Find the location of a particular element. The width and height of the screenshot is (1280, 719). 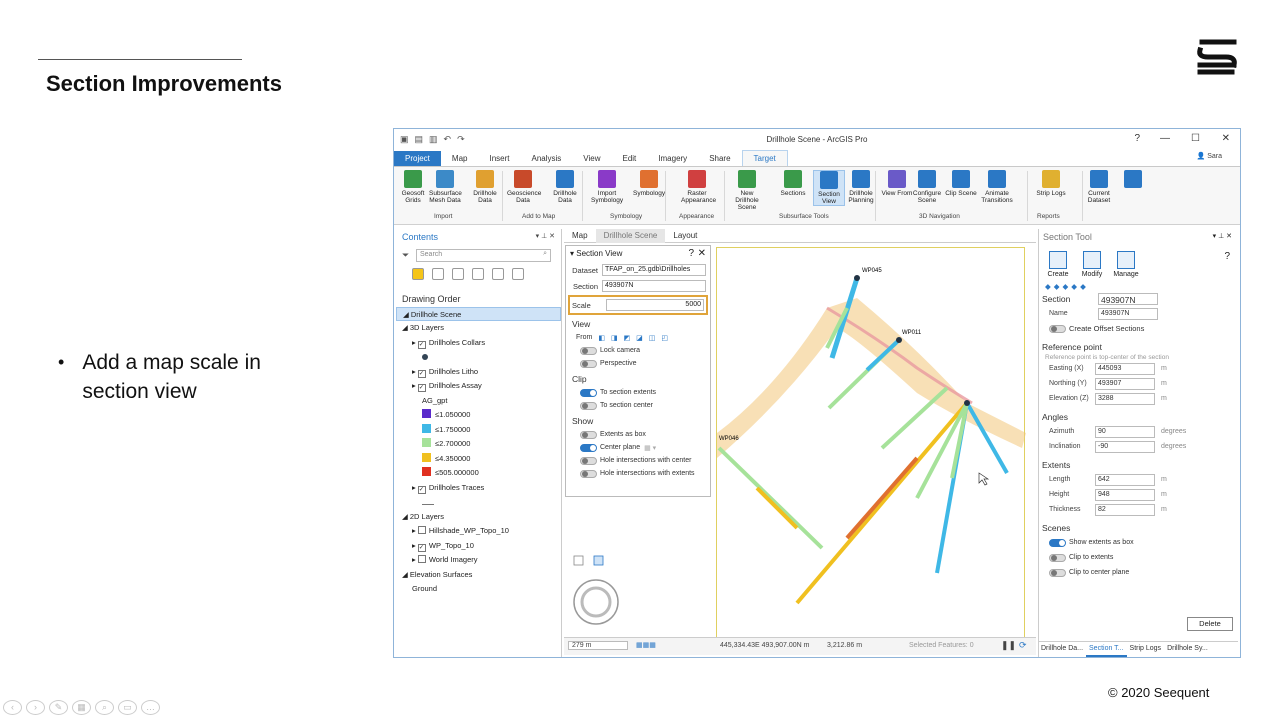

section-tool-icons: ◆◆◆◆◆ is located at coordinates (1141, 286).